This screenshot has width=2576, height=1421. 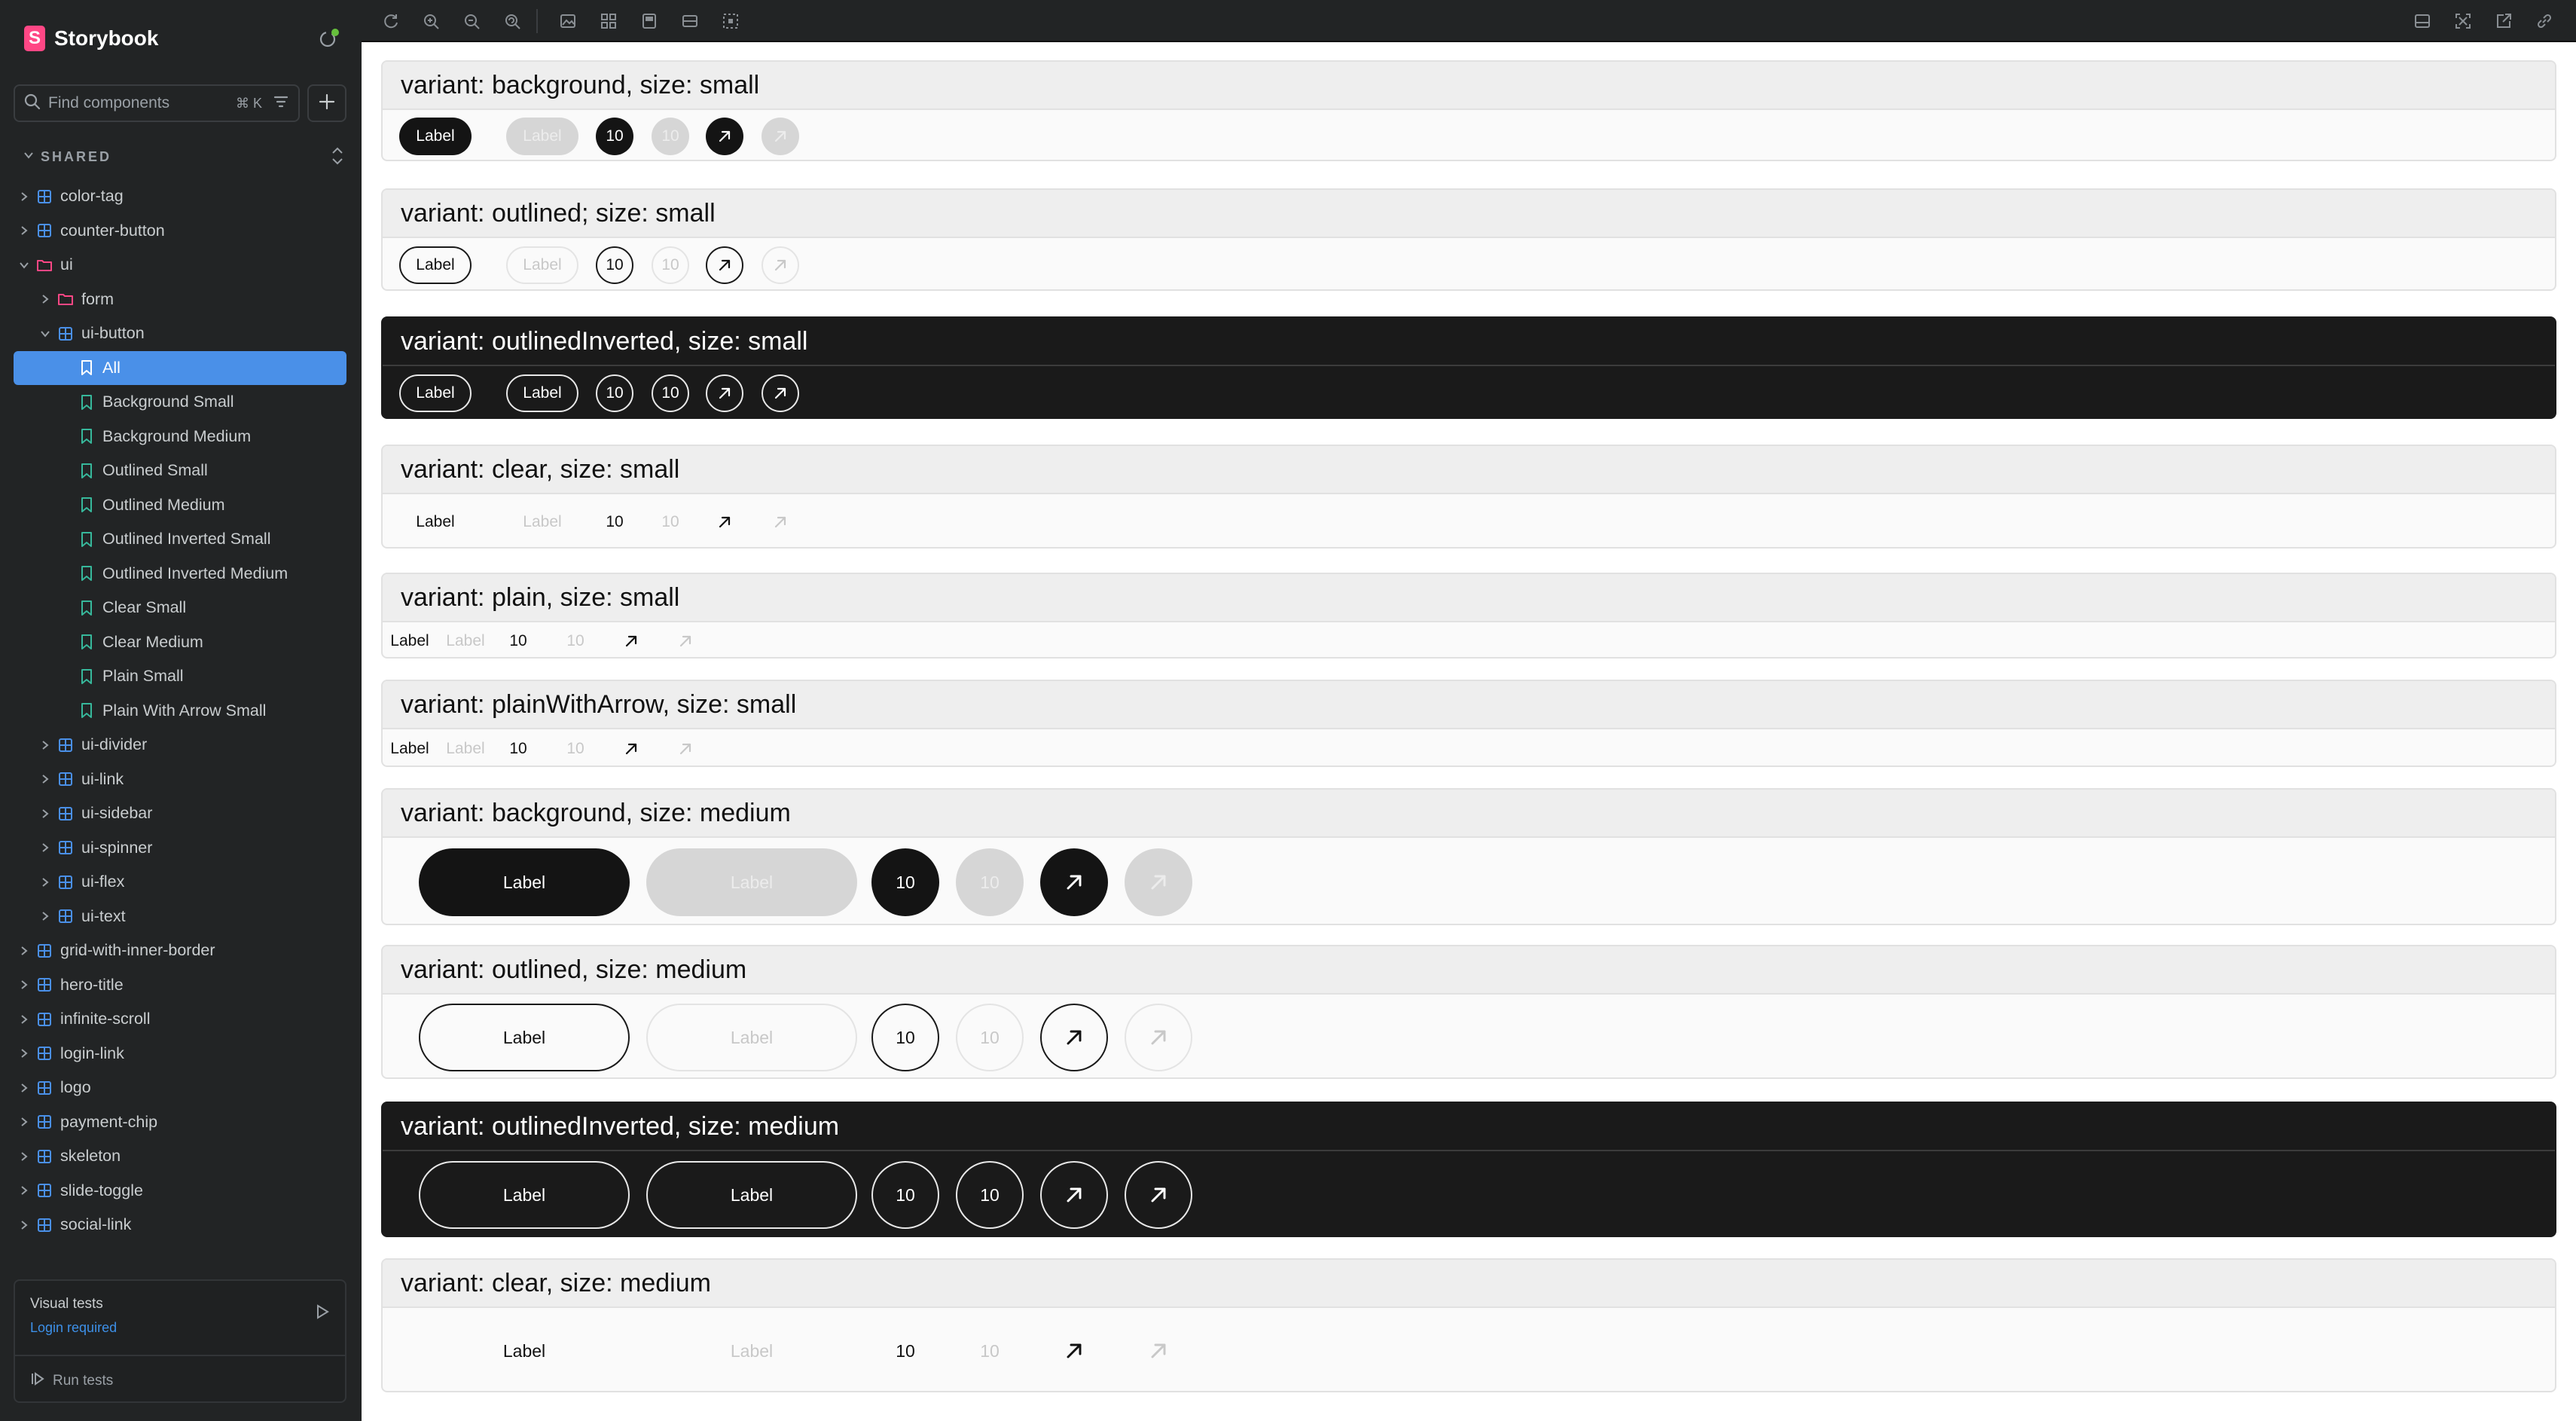 What do you see at coordinates (180, 882) in the screenshot?
I see `sidebar-item-ui-flex: ui-flex` at bounding box center [180, 882].